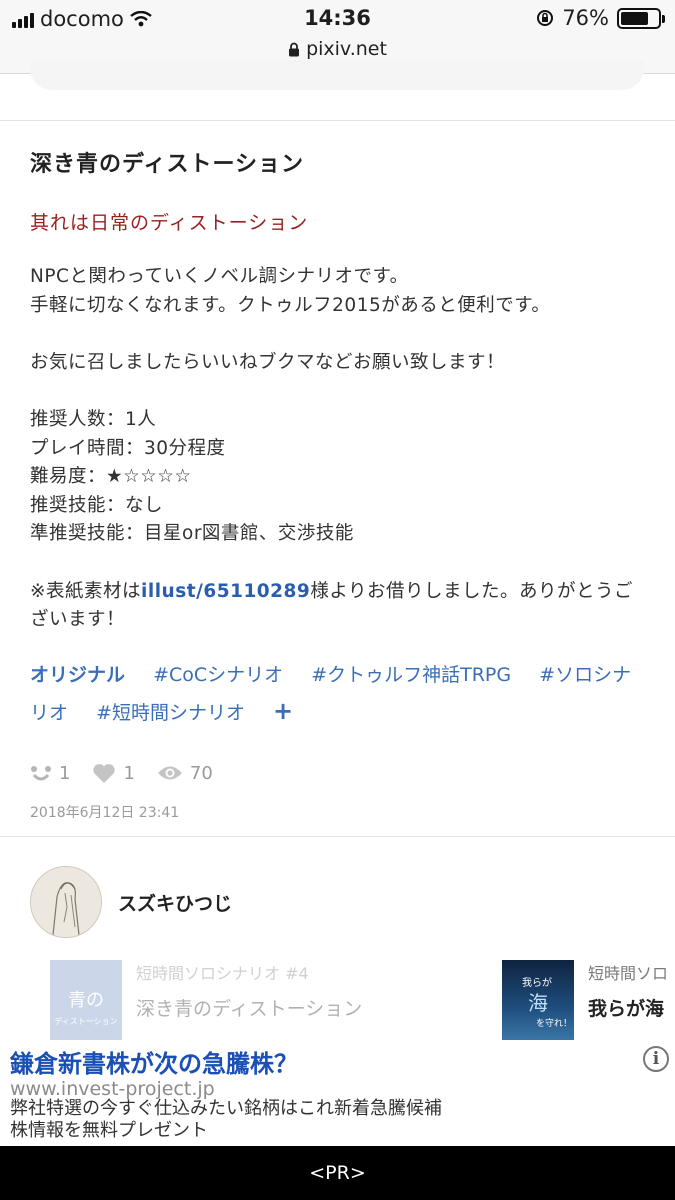 The image size is (675, 1200). What do you see at coordinates (554, 1023) in the screenshot?
I see `svg-text: を守れ！` at bounding box center [554, 1023].